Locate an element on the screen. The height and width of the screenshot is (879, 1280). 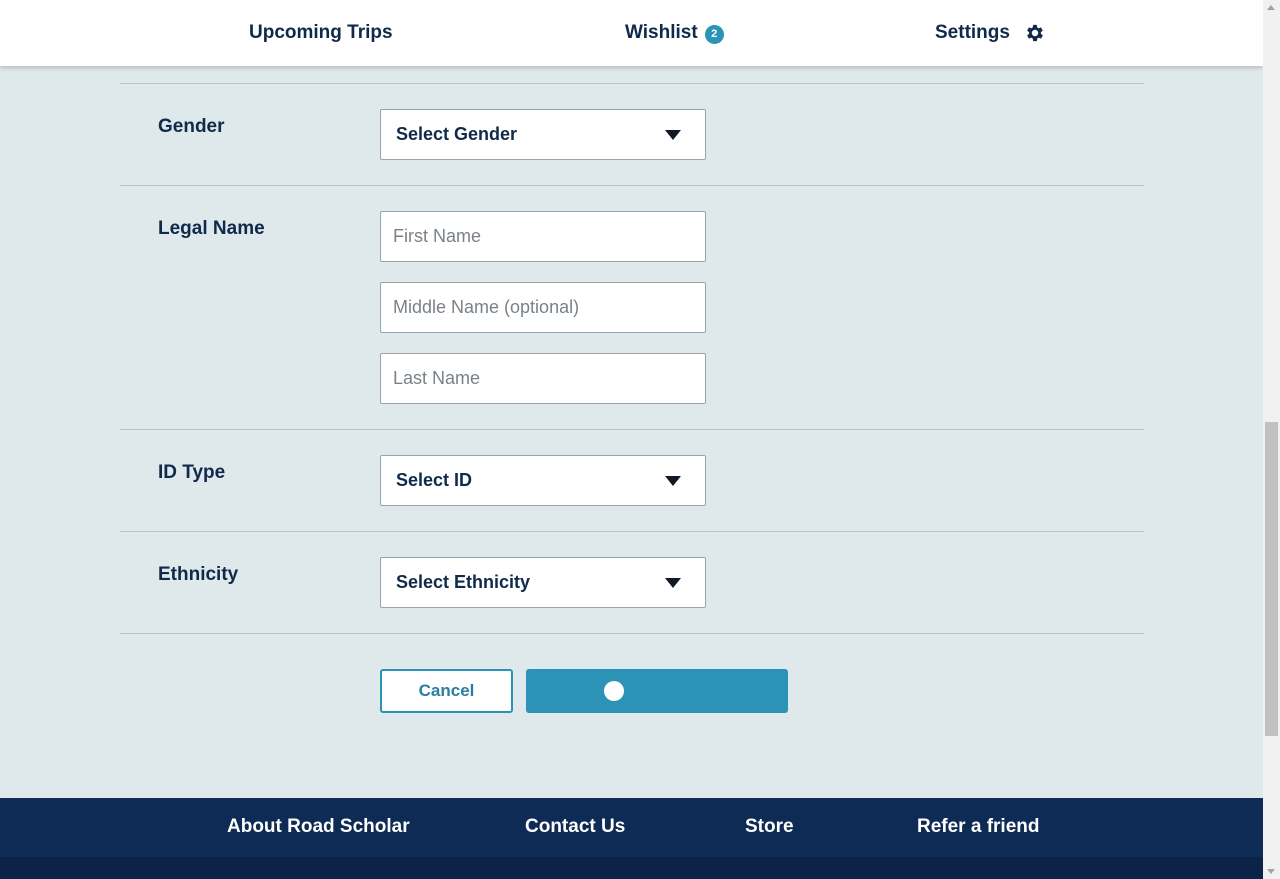
nav-upcoming-trips: Upcoming Trips is located at coordinates (321, 33).